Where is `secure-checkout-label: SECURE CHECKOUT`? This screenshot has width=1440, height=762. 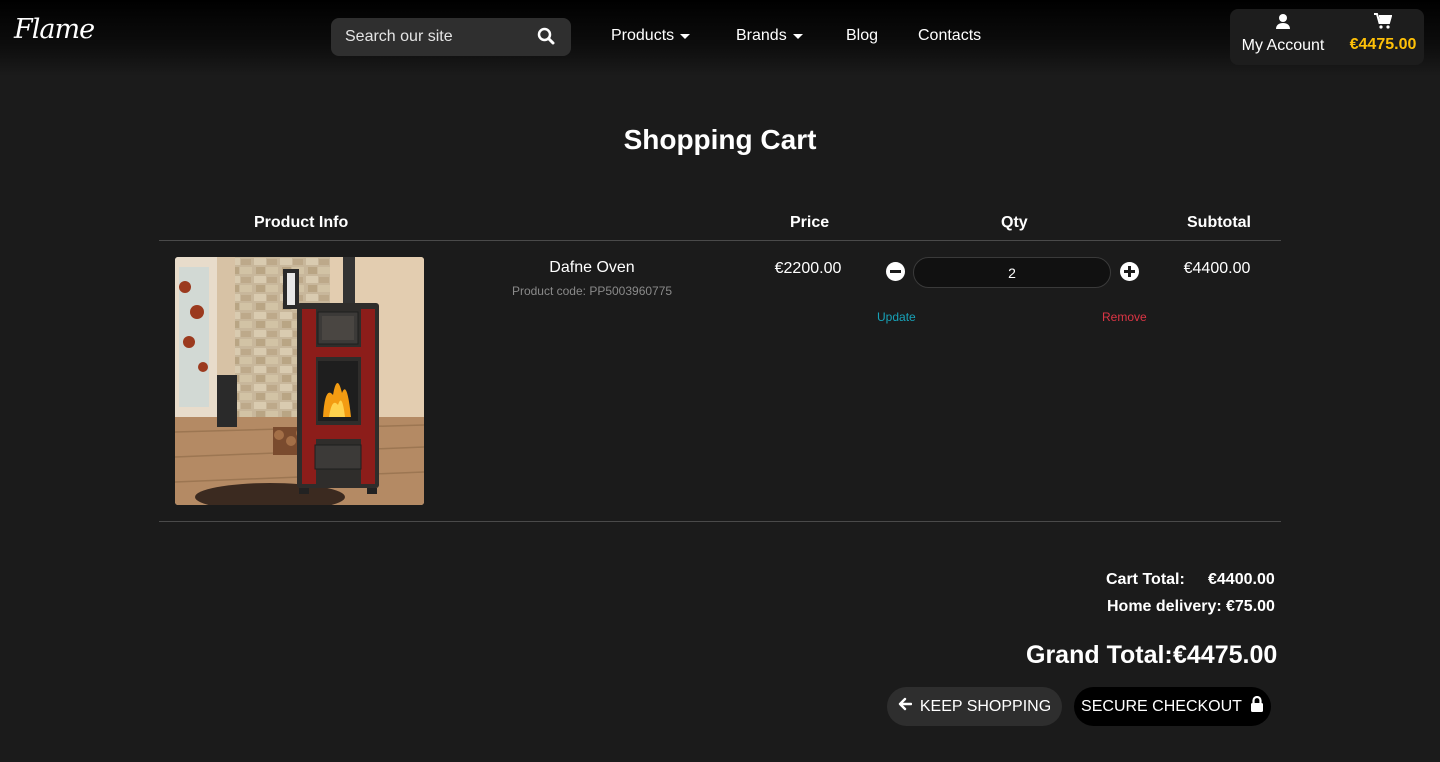 secure-checkout-label: SECURE CHECKOUT is located at coordinates (1161, 706).